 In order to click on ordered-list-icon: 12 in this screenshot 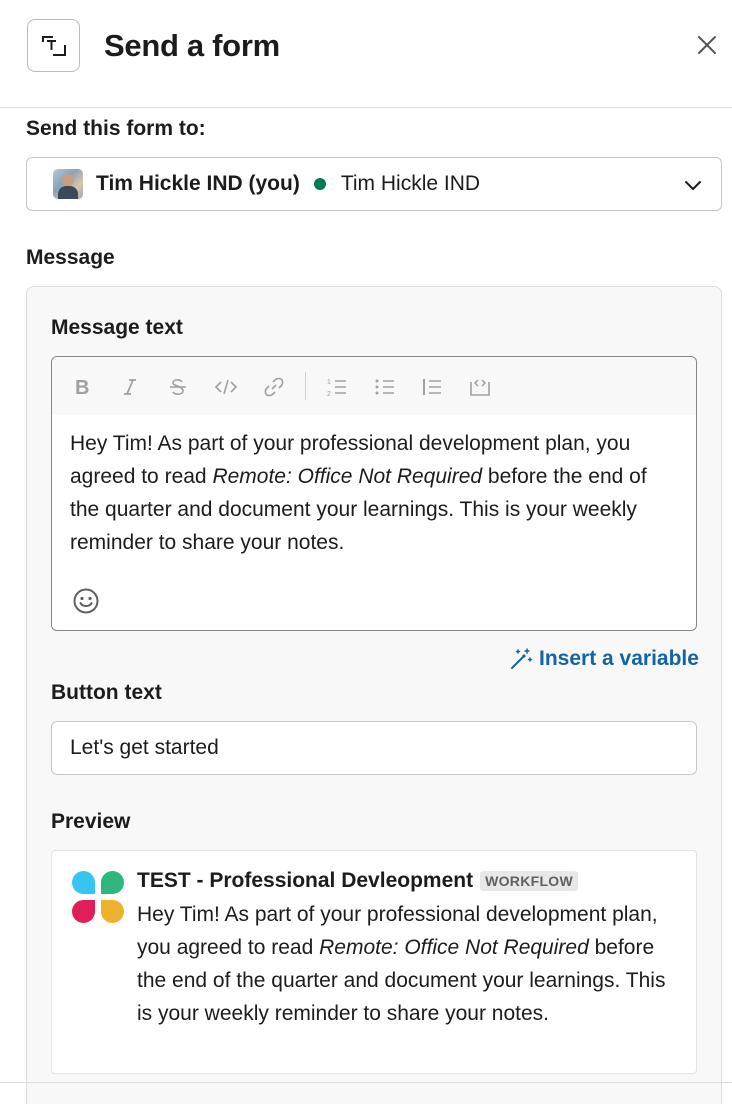, I will do `click(337, 387)`.